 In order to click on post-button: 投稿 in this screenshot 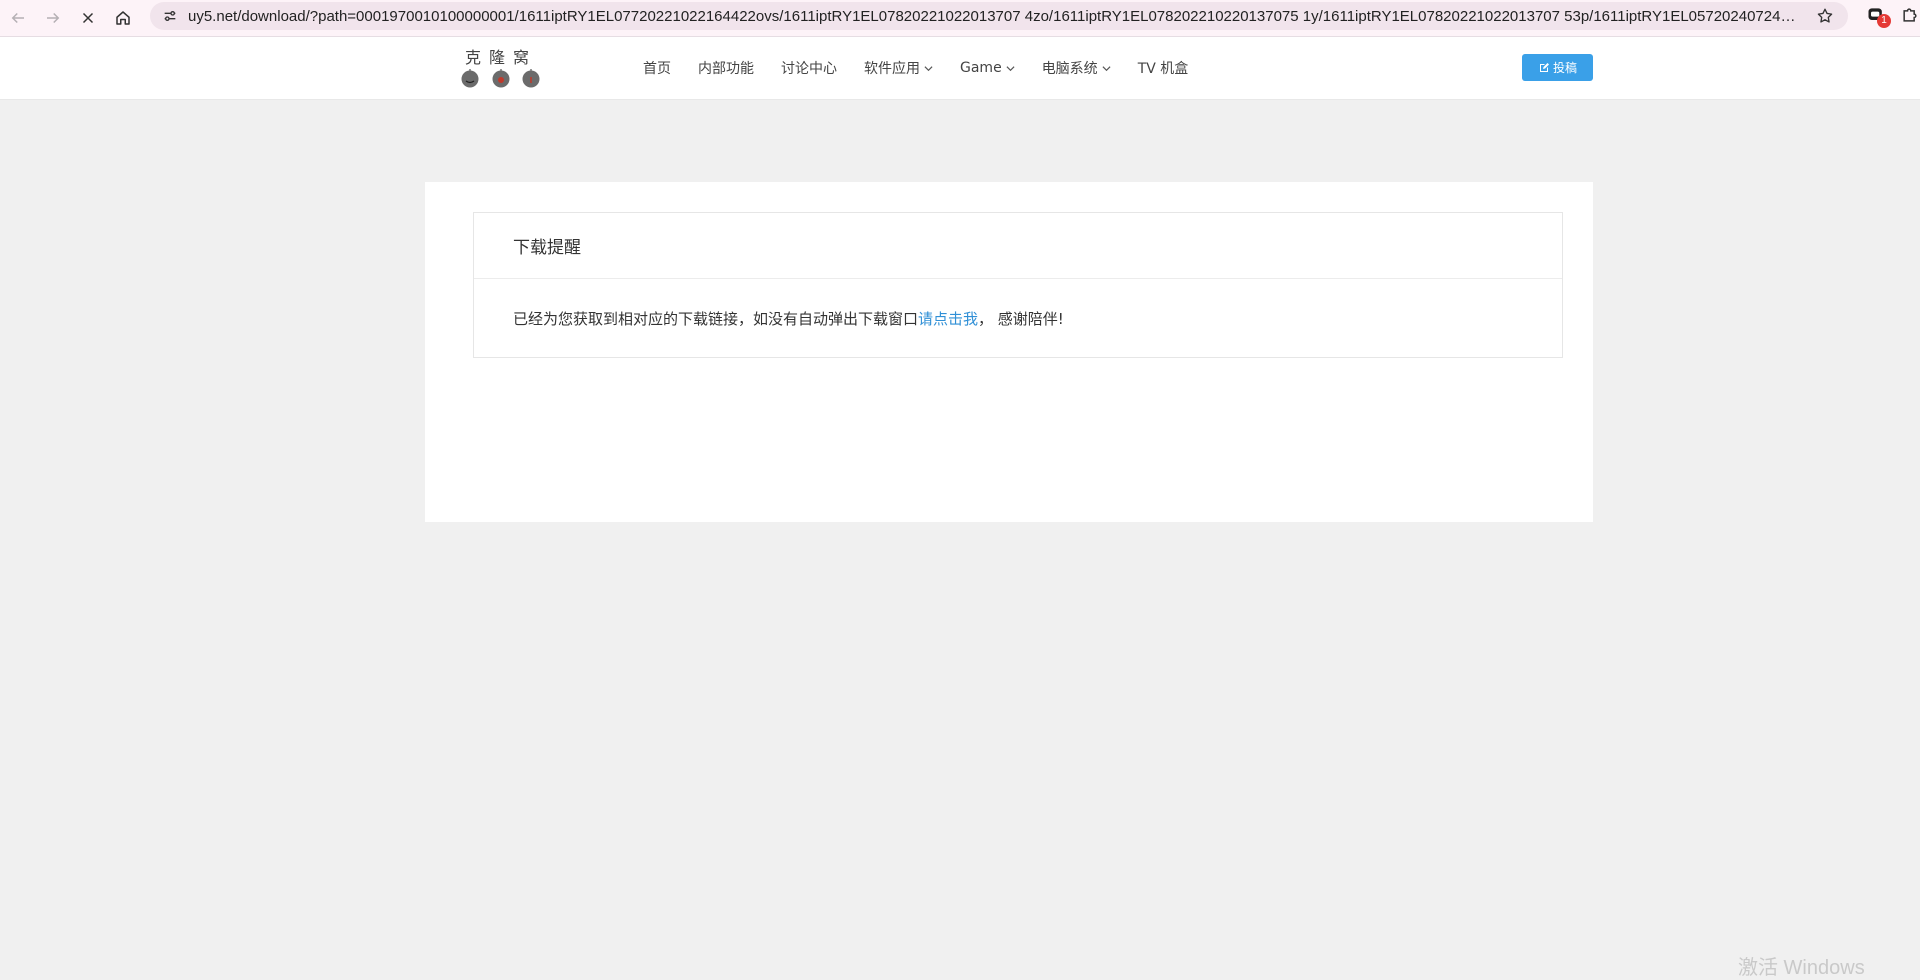, I will do `click(1557, 67)`.